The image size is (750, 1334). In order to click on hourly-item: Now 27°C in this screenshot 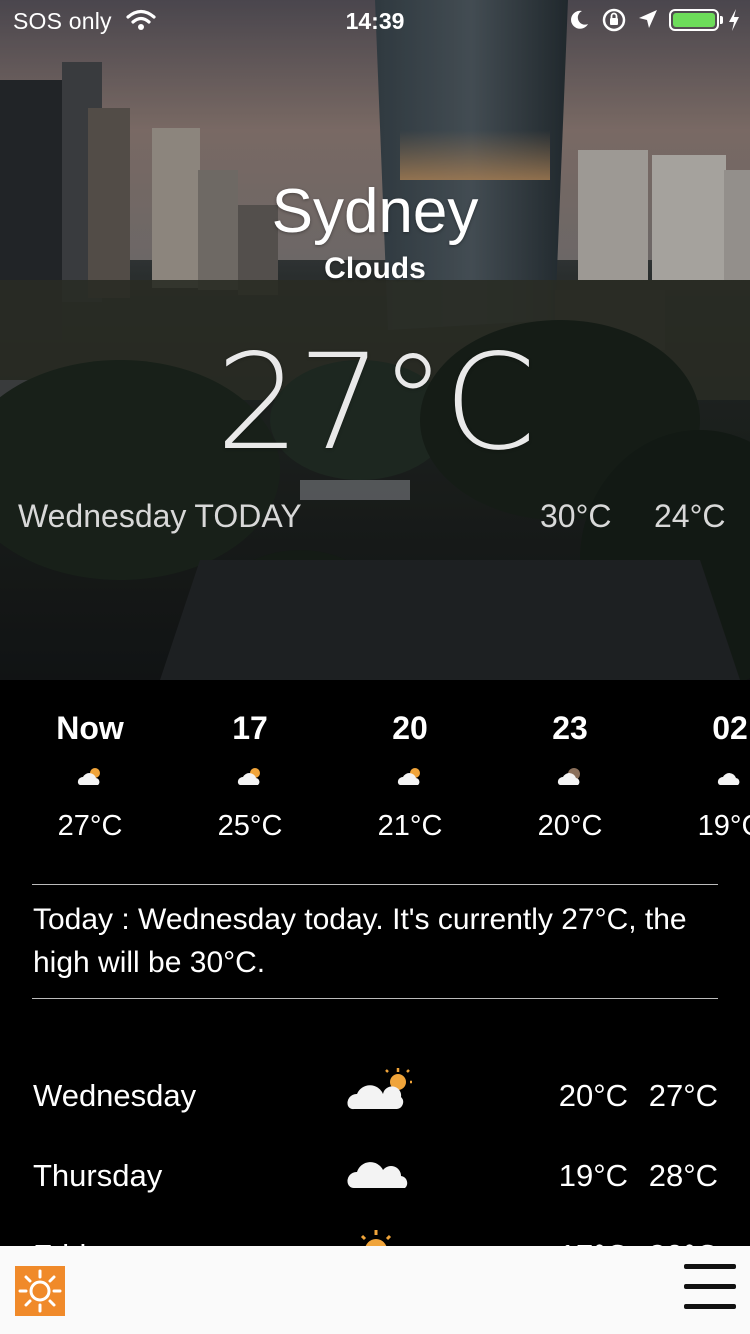, I will do `click(90, 776)`.